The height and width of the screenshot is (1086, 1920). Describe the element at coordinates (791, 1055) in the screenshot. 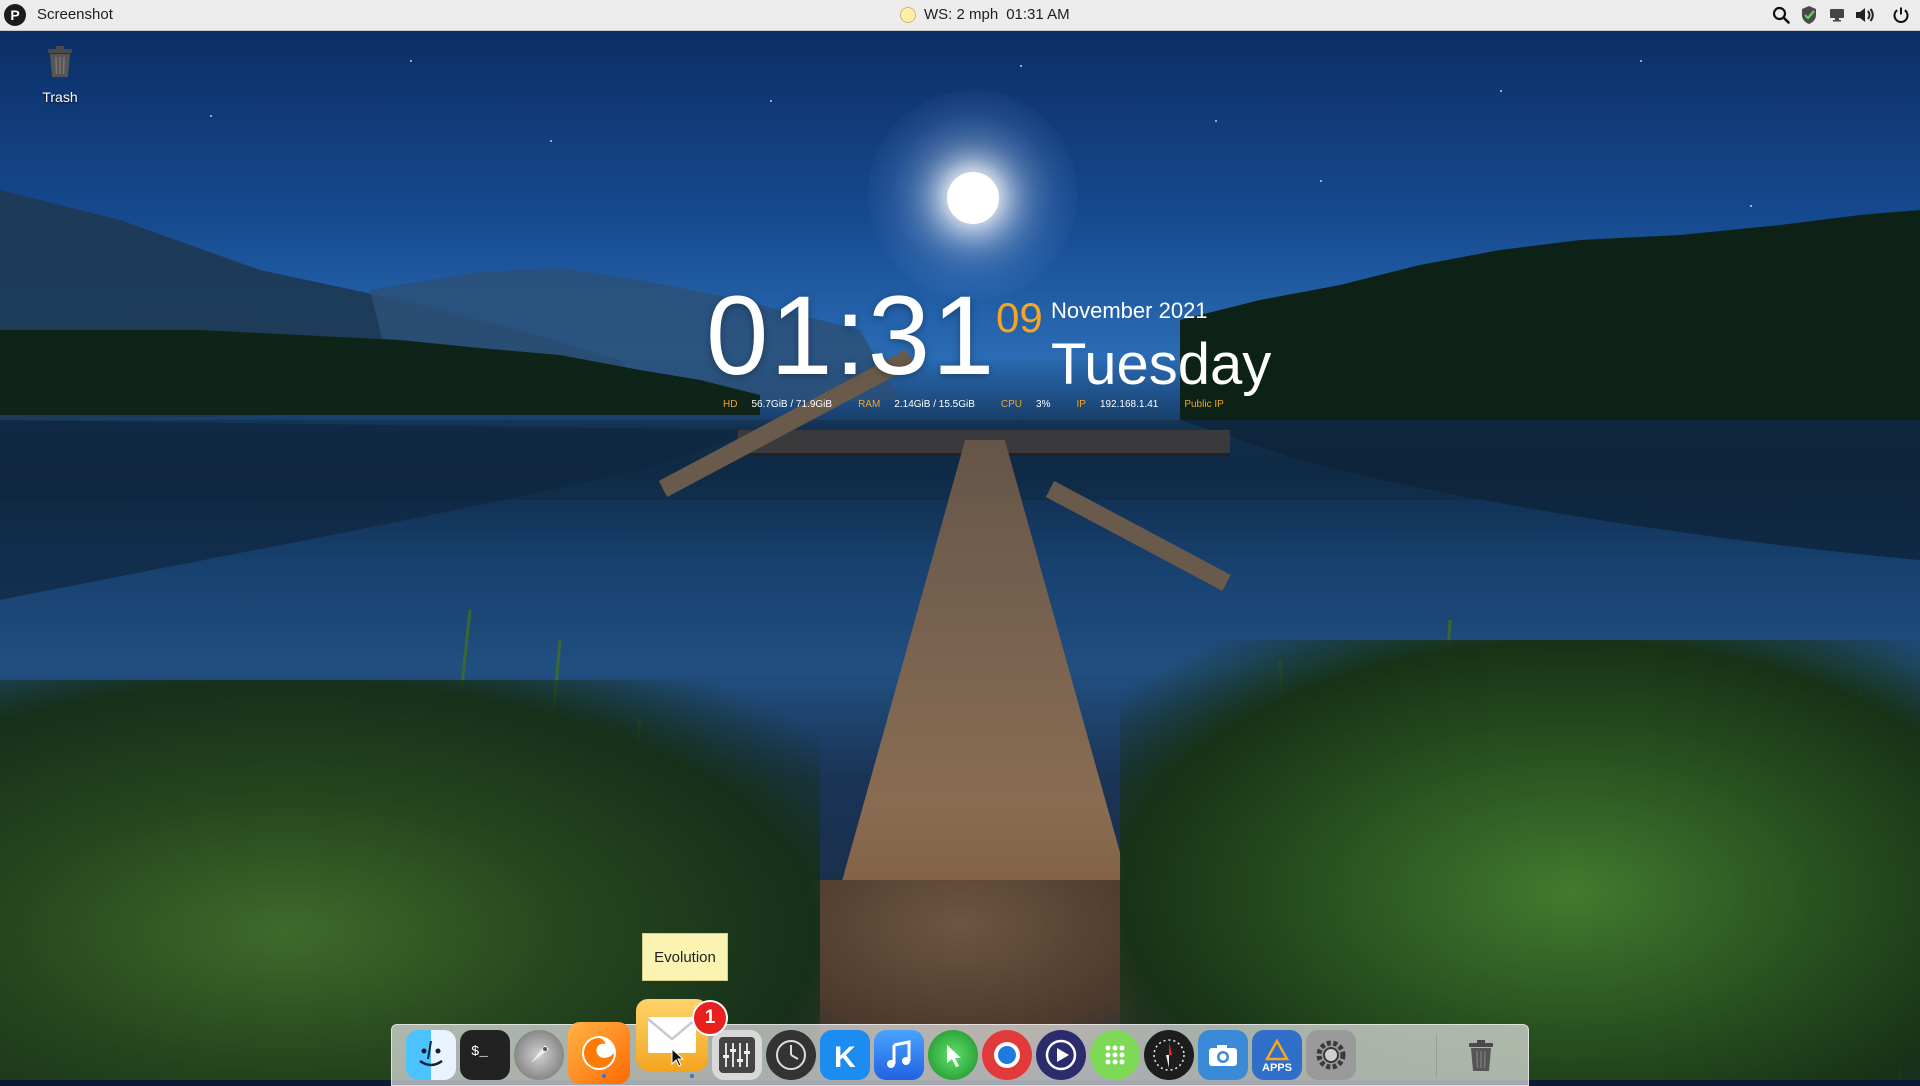

I see `time-machine-icon` at that location.